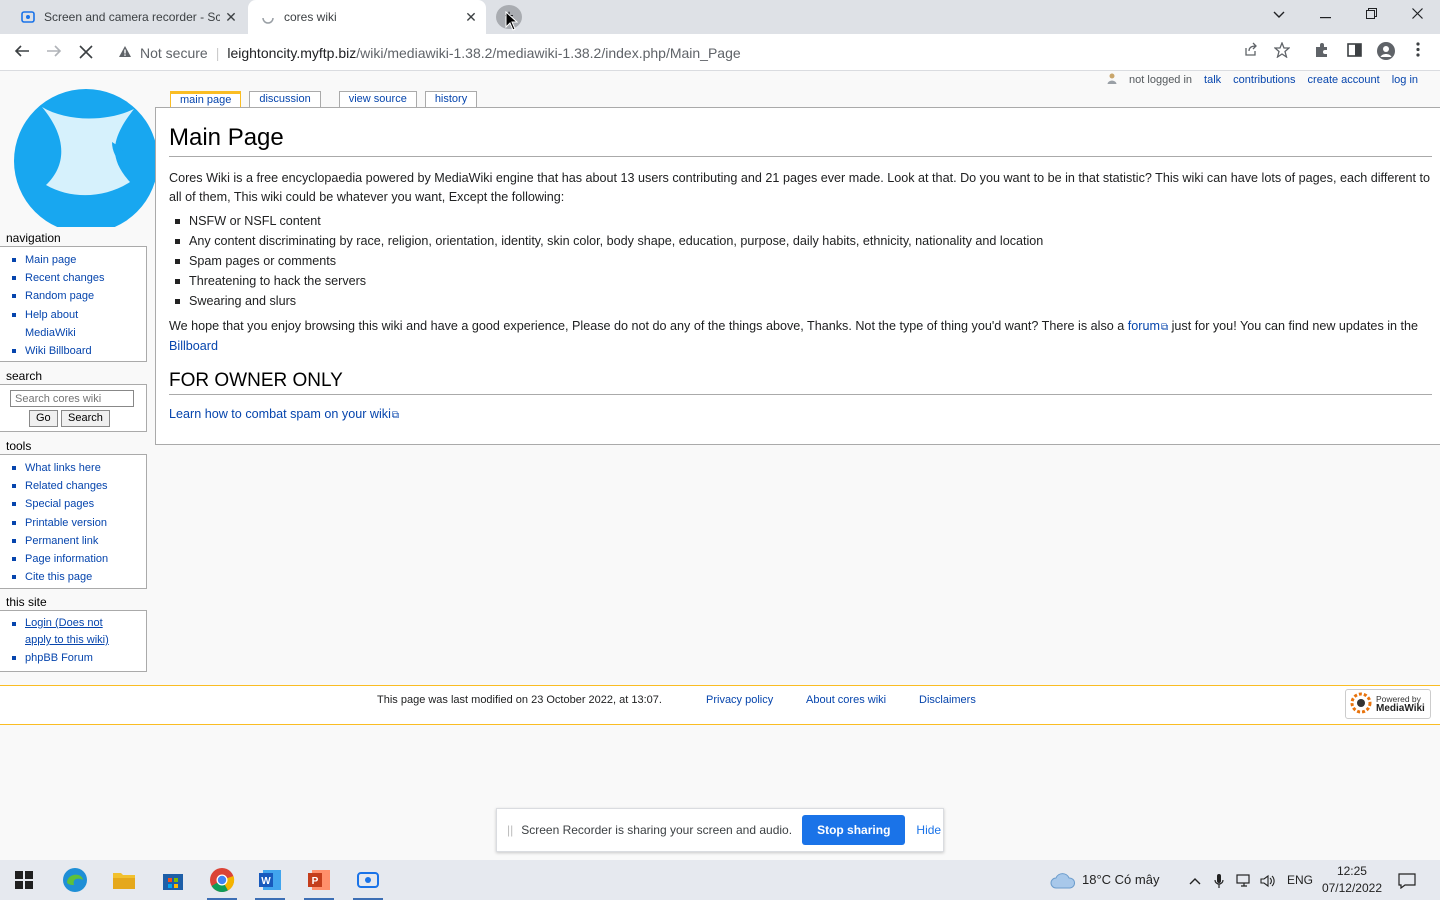  What do you see at coordinates (79, 351) in the screenshot?
I see `sidebar-item-wiki-billboard: Wiki Billboard` at bounding box center [79, 351].